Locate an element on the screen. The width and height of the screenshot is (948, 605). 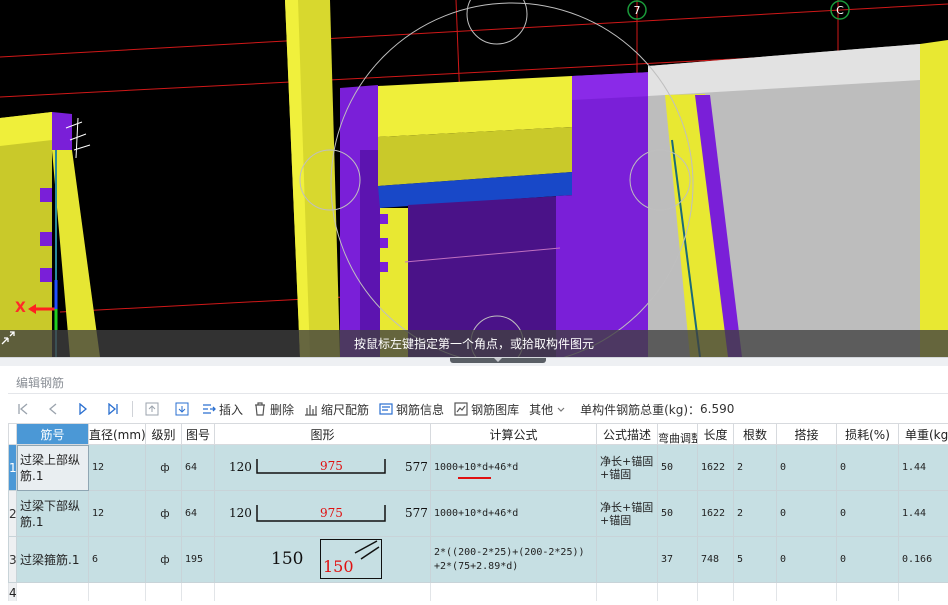
bend-adjust-cell: 37 is located at coordinates (677, 559).